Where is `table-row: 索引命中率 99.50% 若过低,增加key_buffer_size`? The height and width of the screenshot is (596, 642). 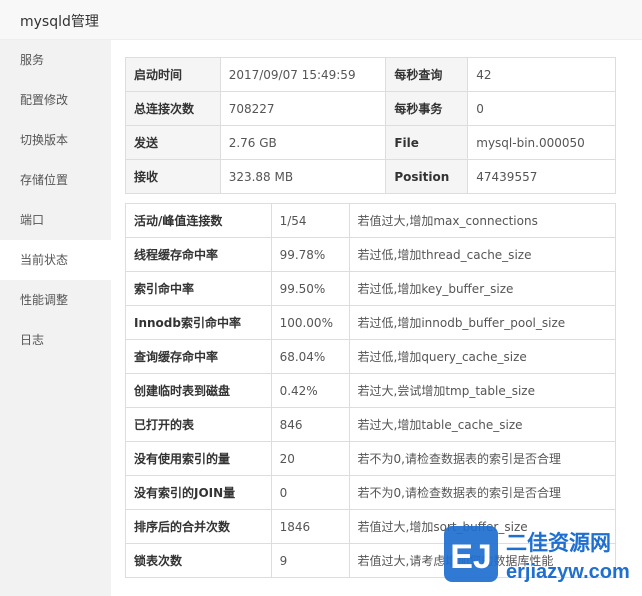
table-row: 索引命中率 99.50% 若过低,增加key_buffer_size is located at coordinates (370, 288).